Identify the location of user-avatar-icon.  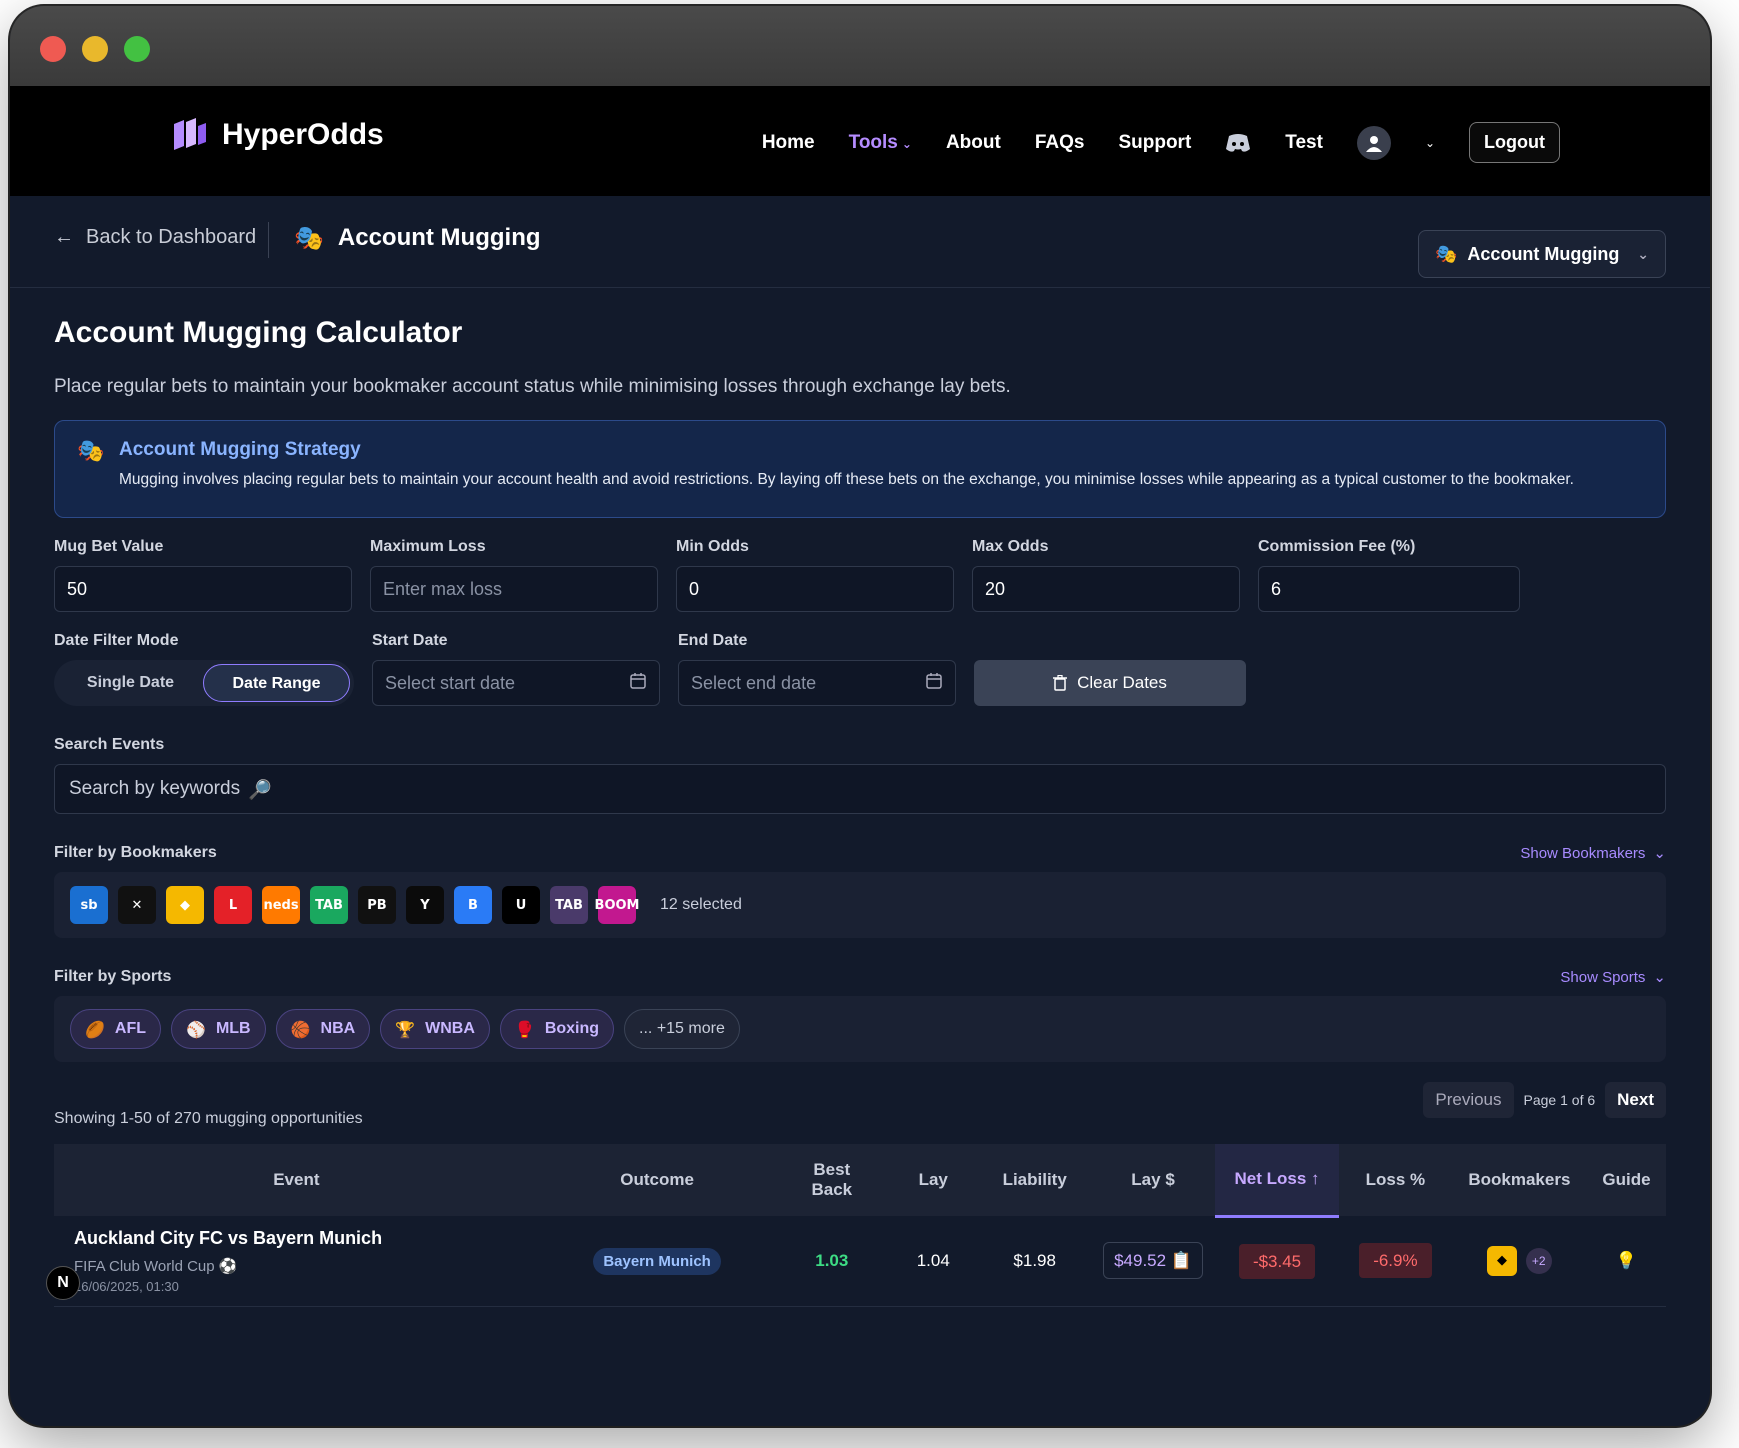
(1373, 142).